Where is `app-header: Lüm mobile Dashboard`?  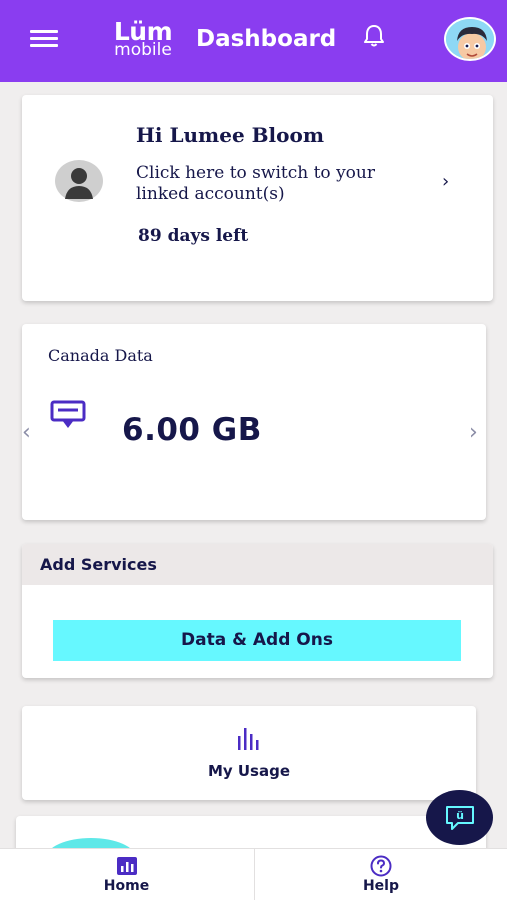
app-header: Lüm mobile Dashboard is located at coordinates (253, 41).